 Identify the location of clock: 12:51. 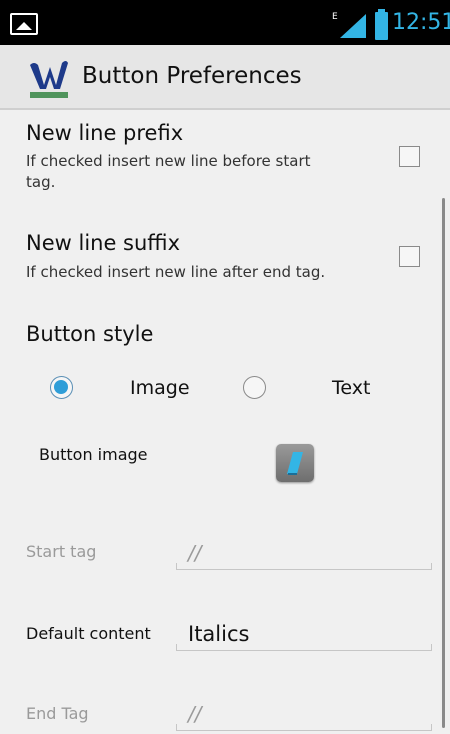
(421, 22).